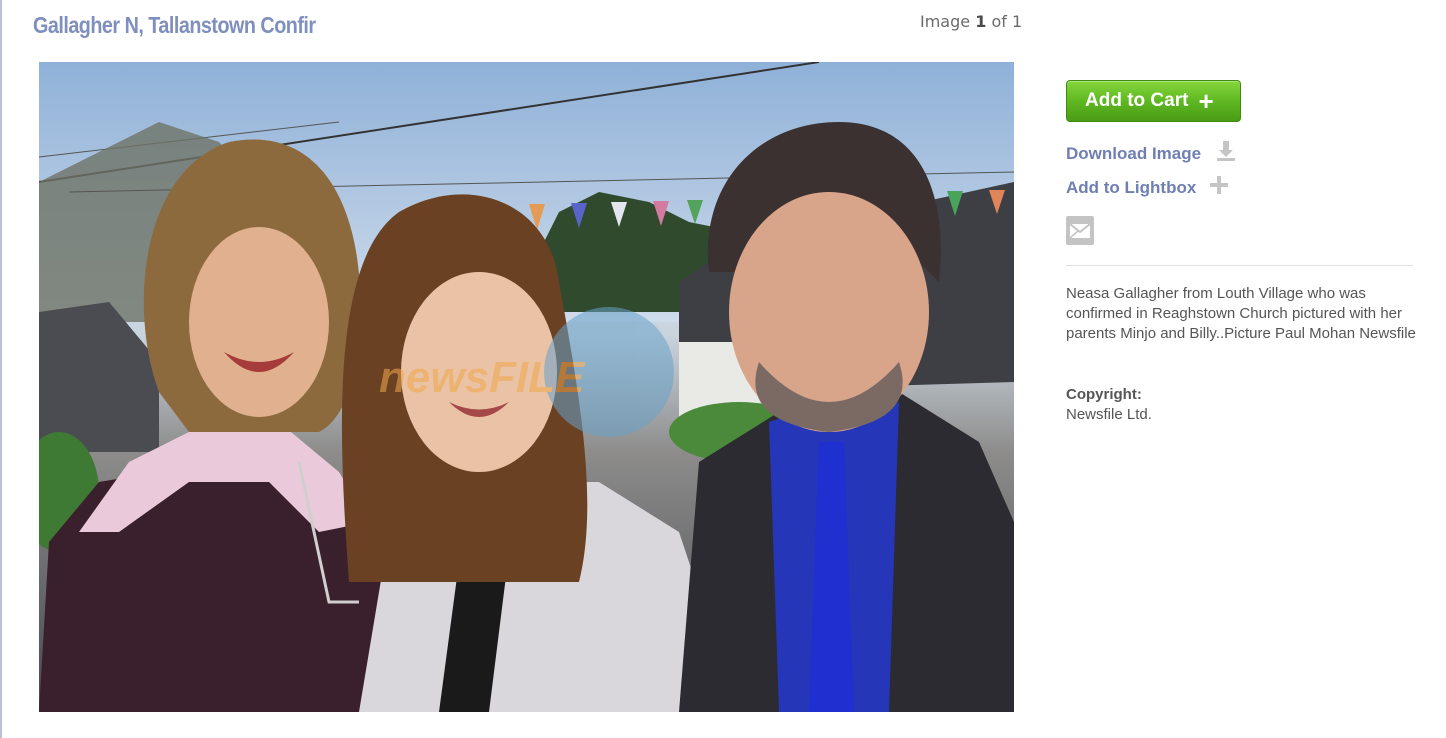 The image size is (1446, 738). I want to click on copyright-label: Copyright:, so click(1104, 394).